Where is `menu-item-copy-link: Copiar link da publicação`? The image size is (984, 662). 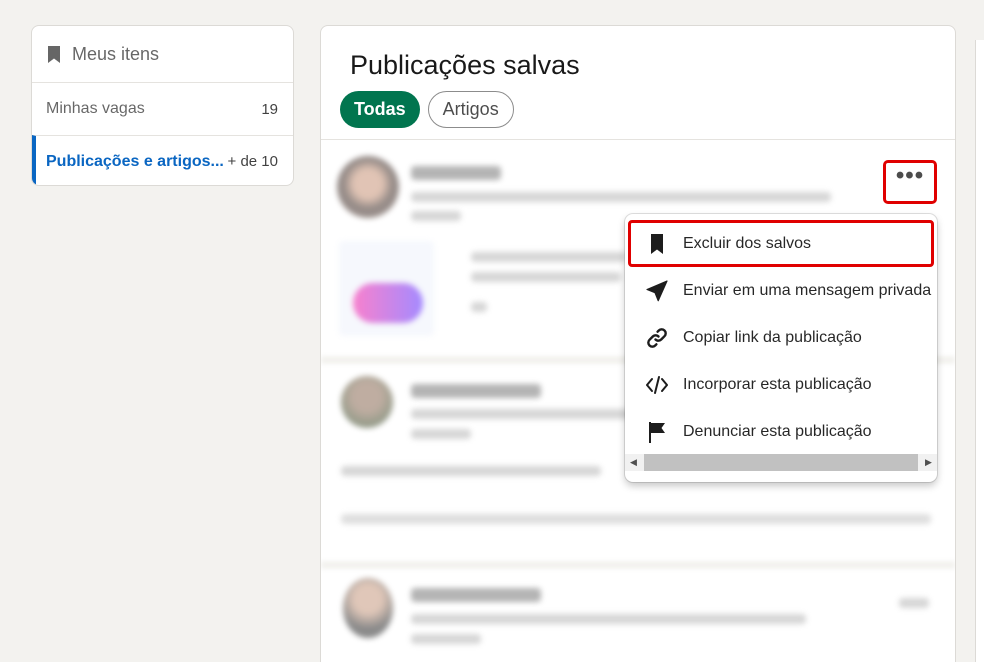
menu-item-copy-link: Copiar link da publicação is located at coordinates (781, 337).